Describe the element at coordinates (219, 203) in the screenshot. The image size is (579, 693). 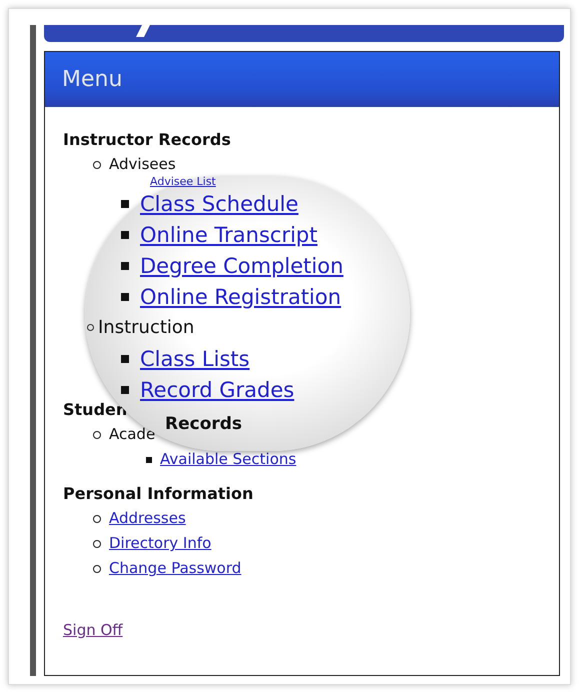
I see `menu-link: Class Schedule` at that location.